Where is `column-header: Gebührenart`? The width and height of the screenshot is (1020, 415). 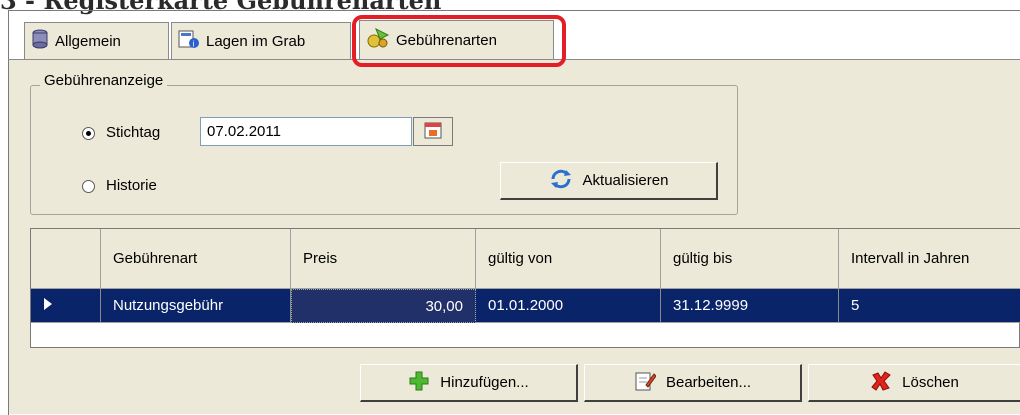
column-header: Gebührenart is located at coordinates (196, 259).